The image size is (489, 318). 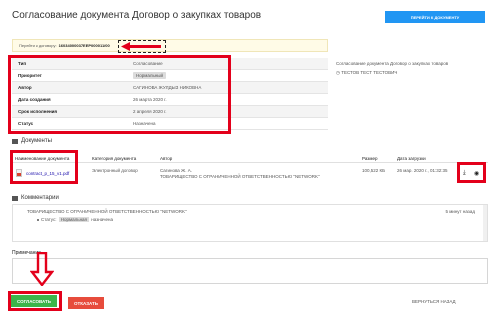 I want to click on assignee: ◷ ТЕСТОВ ТЕСТ ТЕСТОВИЧ, so click(x=392, y=73).